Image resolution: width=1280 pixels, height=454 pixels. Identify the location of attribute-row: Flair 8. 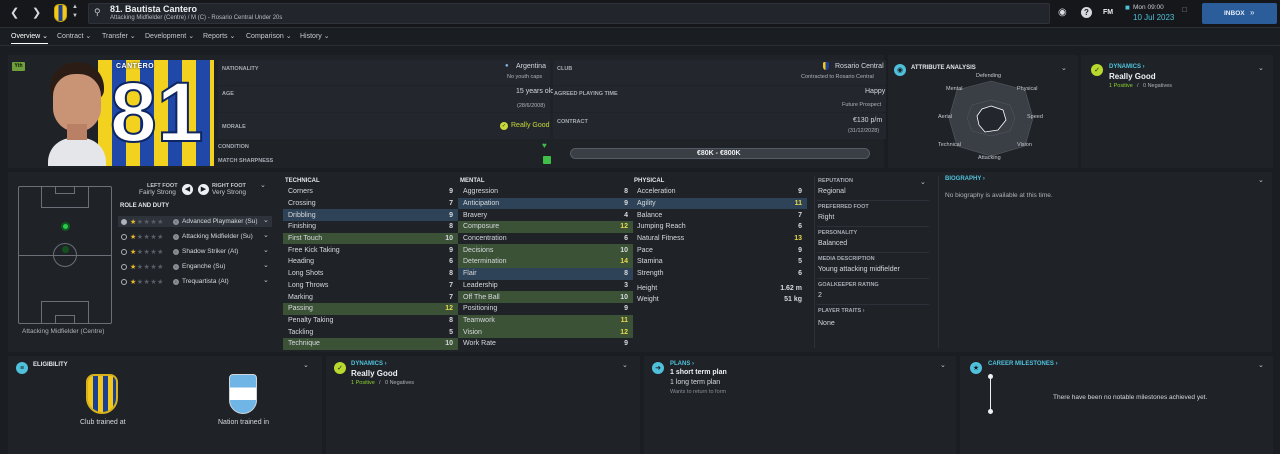
(545, 273).